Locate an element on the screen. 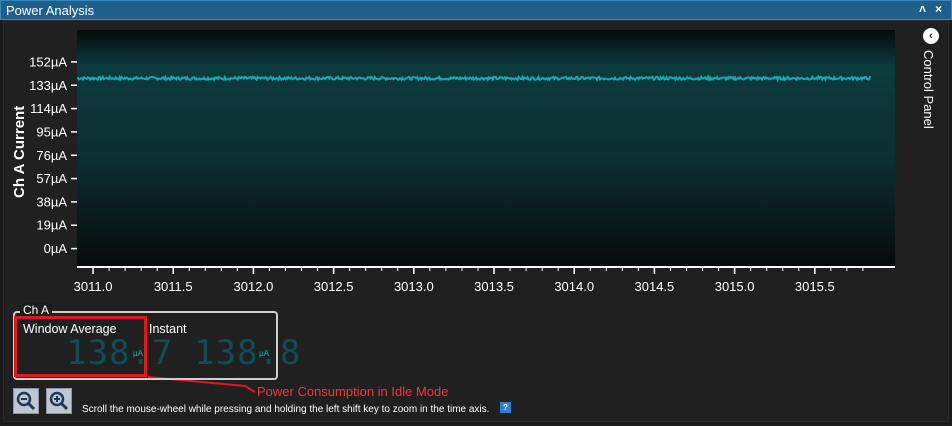  annotation-text: Power Consumption in Idle Mode is located at coordinates (353, 391).